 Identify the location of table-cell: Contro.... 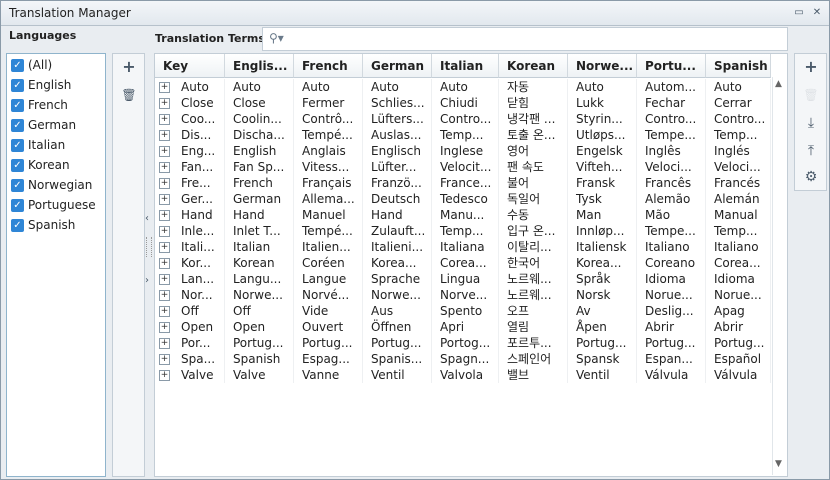
(740, 119).